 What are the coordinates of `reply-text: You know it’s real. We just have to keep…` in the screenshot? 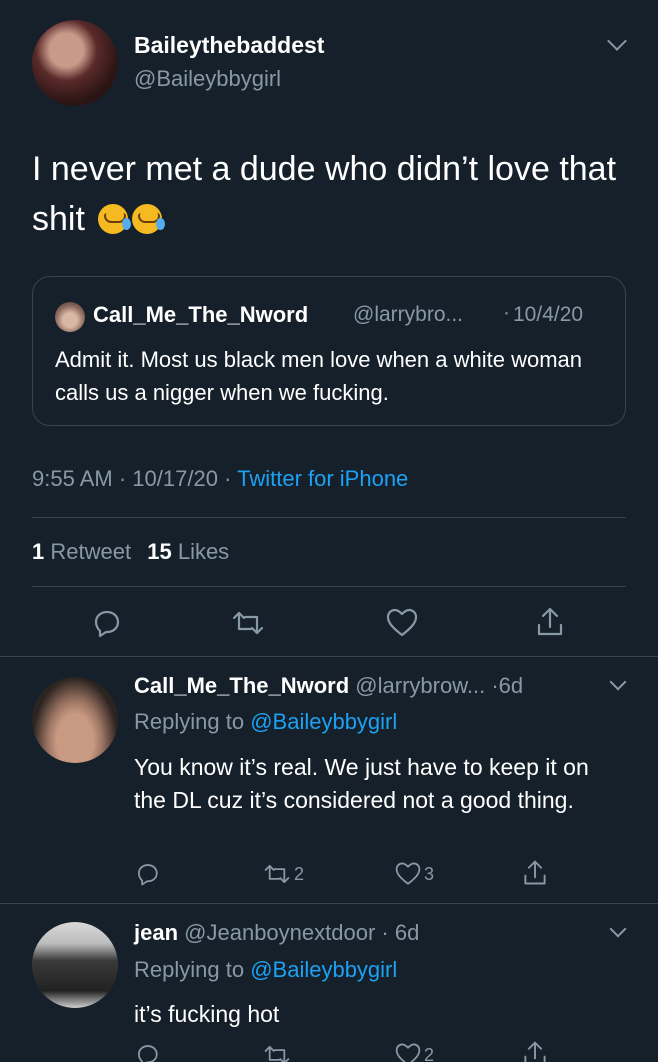 It's located at (361, 783).